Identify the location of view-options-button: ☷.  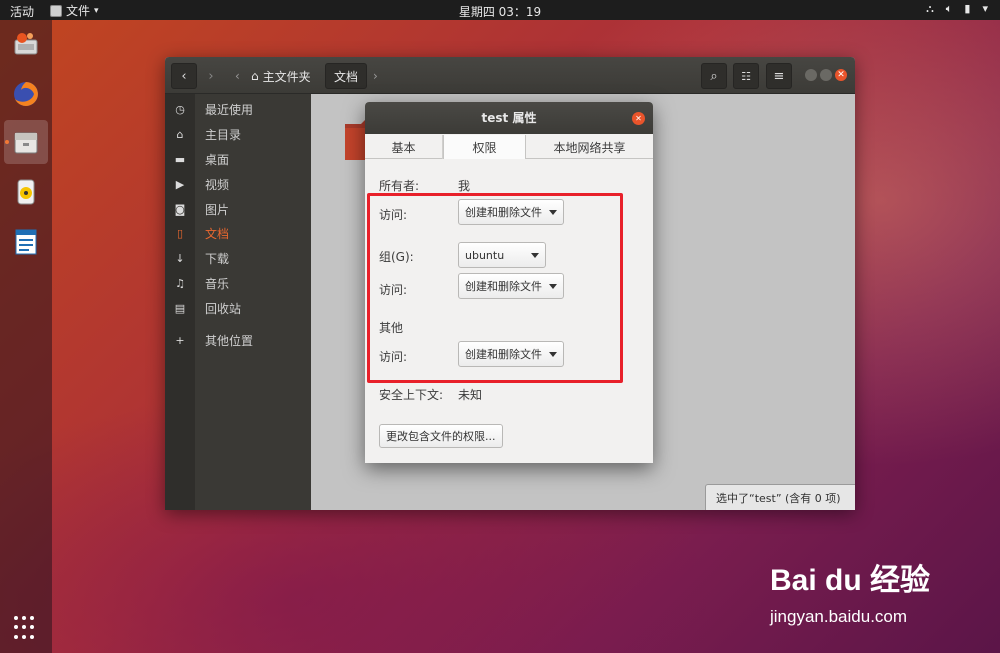
(746, 76).